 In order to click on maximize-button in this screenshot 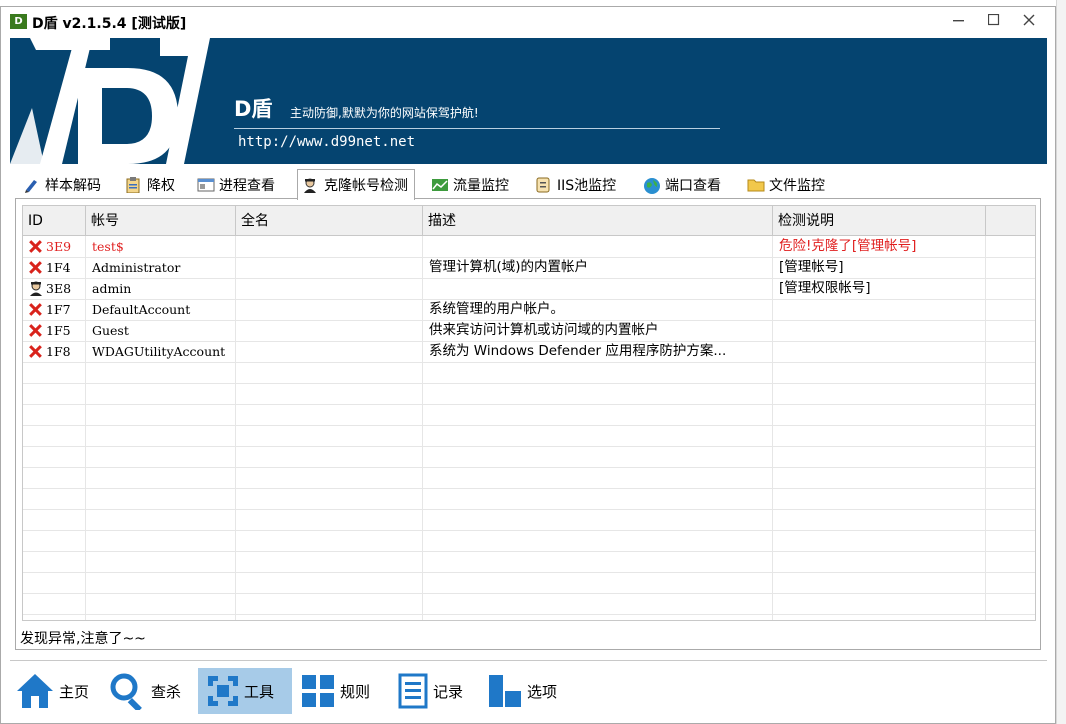, I will do `click(994, 21)`.